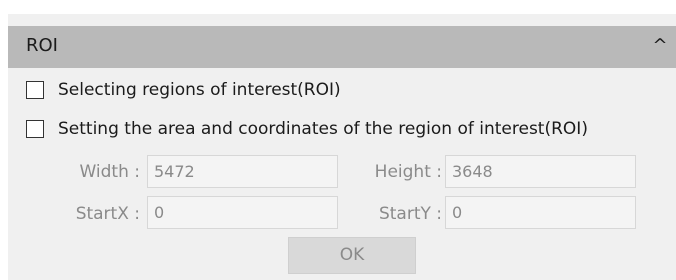 This screenshot has width=676, height=280. Describe the element at coordinates (109, 172) in the screenshot. I see `width-label: Width :` at that location.